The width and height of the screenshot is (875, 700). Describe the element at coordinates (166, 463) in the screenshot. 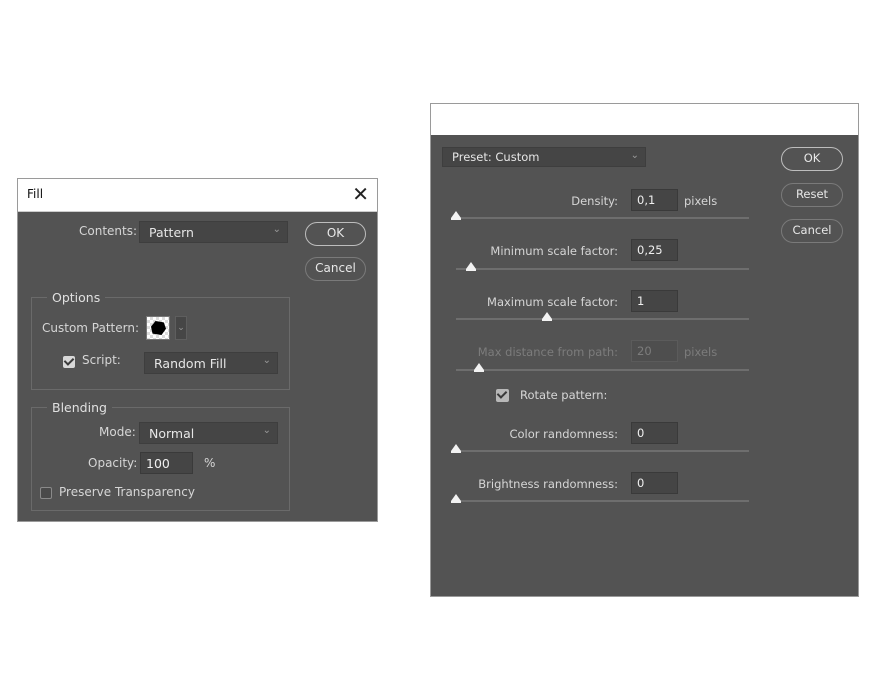

I see `opacity-input: 100` at that location.